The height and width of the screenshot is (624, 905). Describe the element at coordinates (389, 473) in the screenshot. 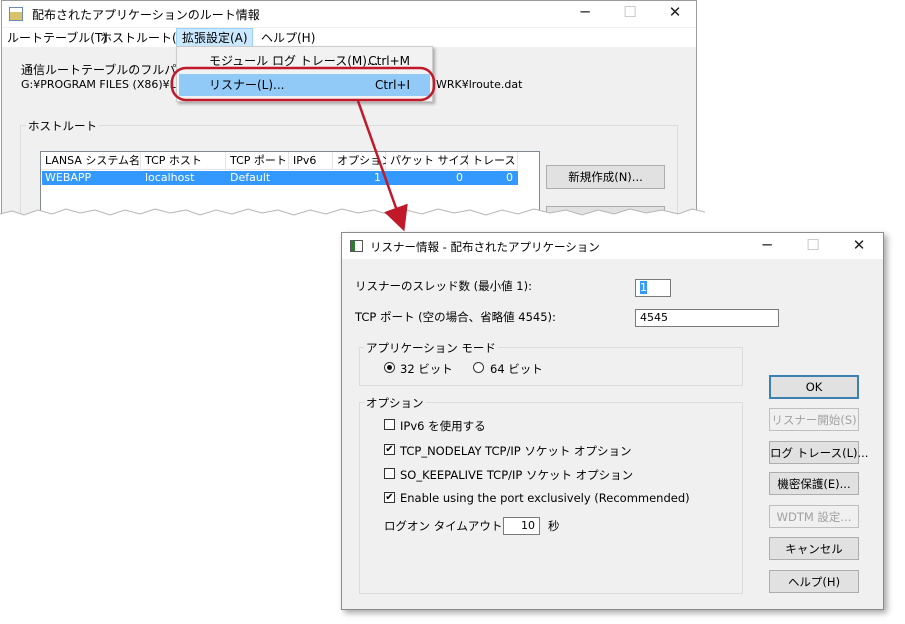

I see `so-keepalive-checkbox` at that location.